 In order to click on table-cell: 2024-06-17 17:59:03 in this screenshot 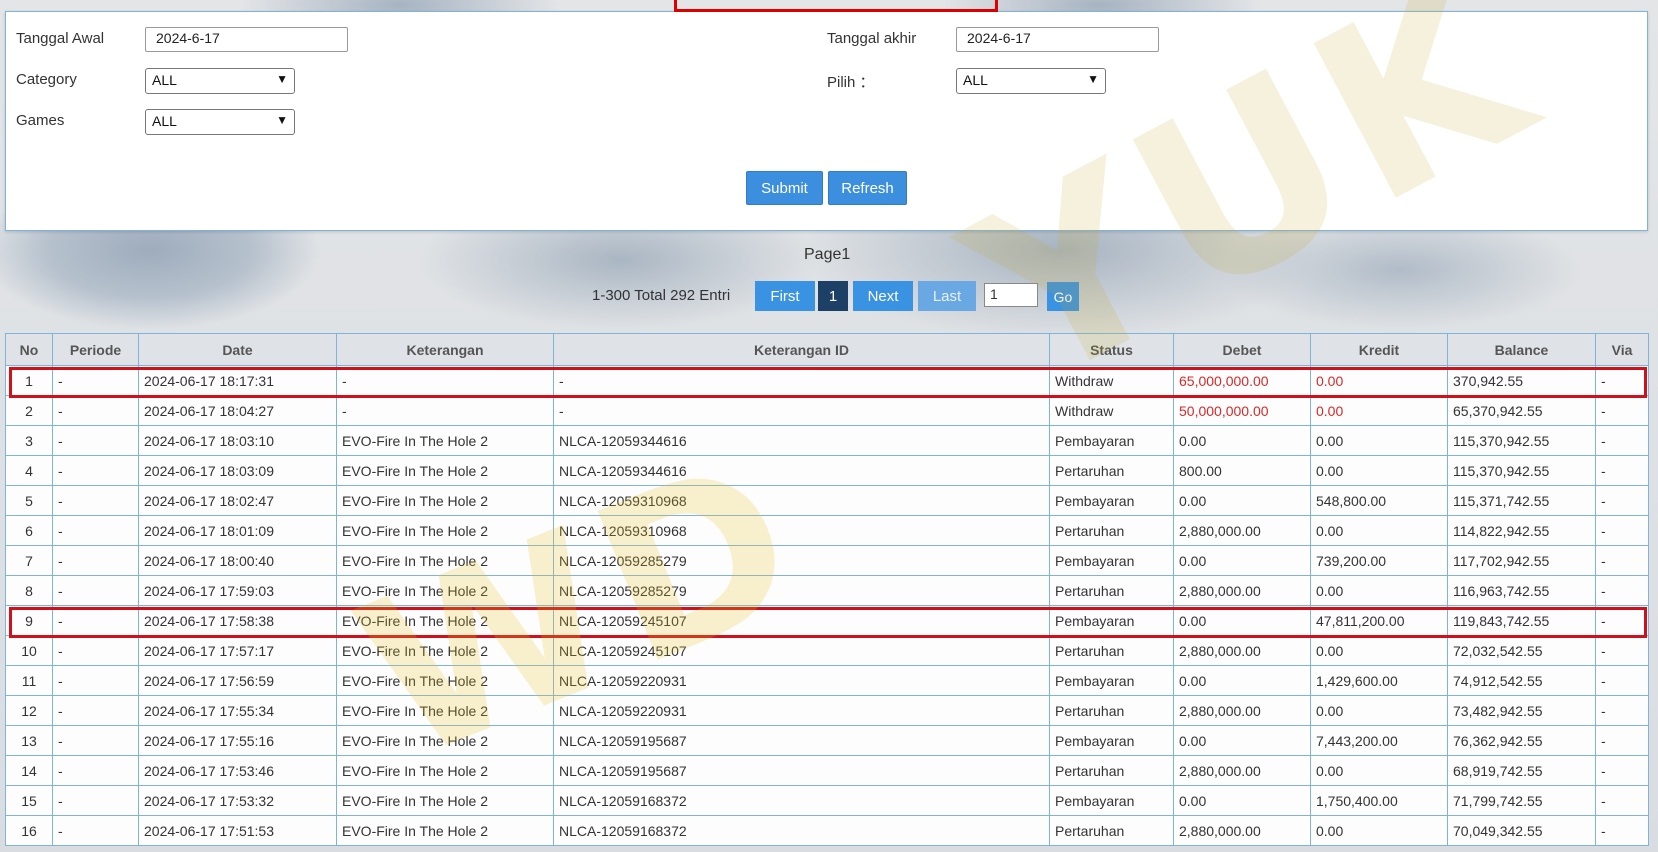, I will do `click(237, 590)`.